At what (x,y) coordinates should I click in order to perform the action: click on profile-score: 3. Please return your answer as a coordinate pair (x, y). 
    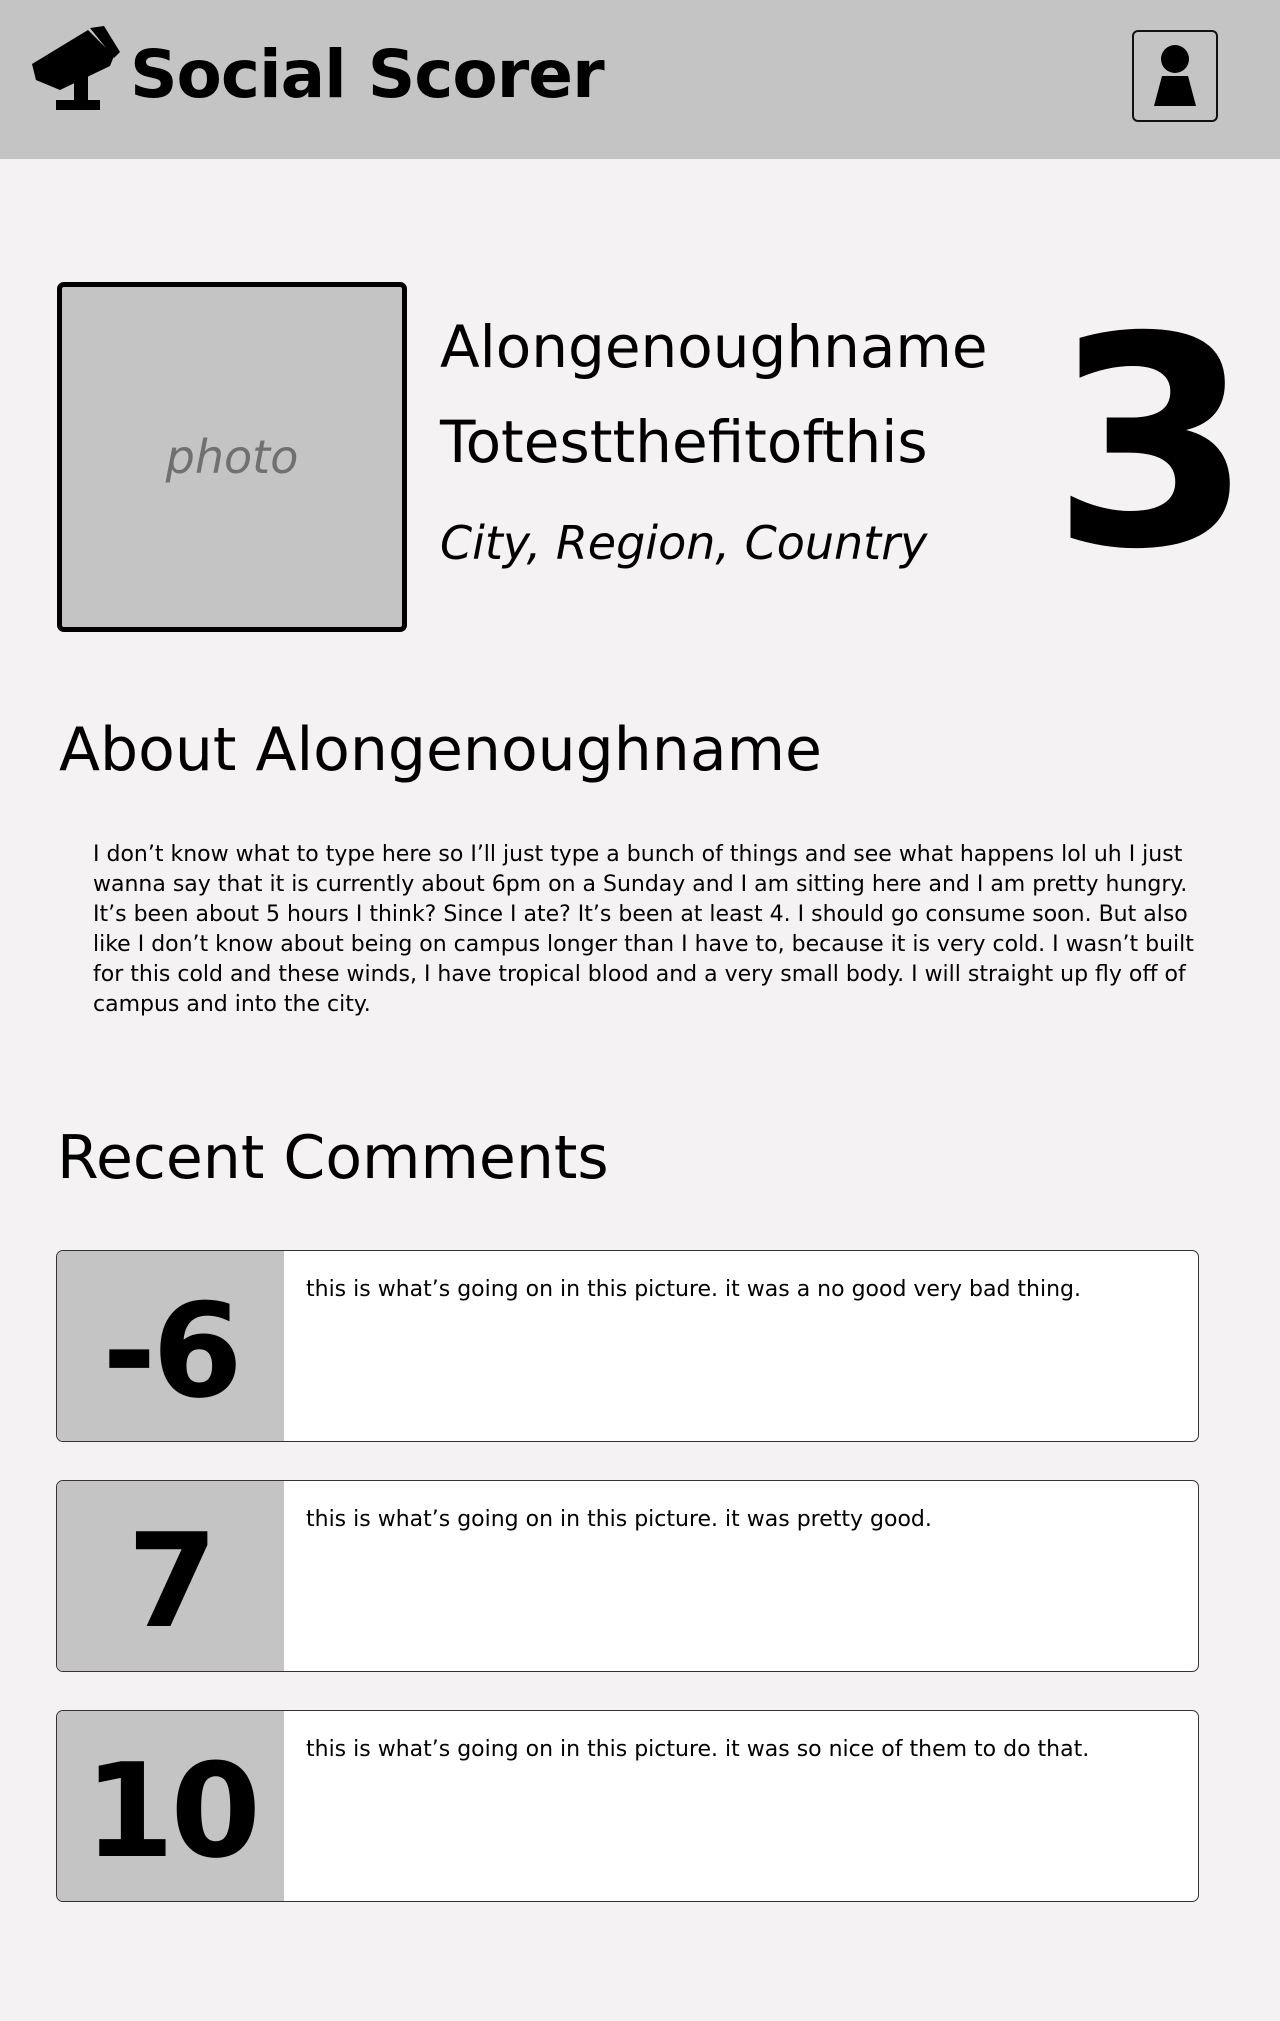
    Looking at the image, I should click on (1152, 444).